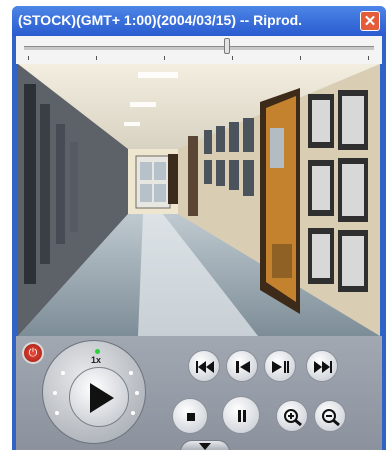  I want to click on zoom-out-button, so click(330, 416).